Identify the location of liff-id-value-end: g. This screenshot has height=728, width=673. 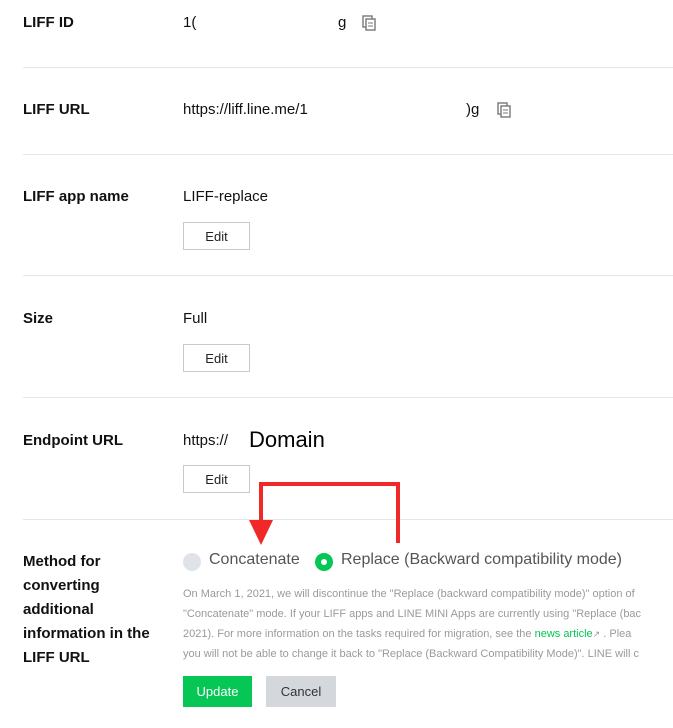
(342, 22).